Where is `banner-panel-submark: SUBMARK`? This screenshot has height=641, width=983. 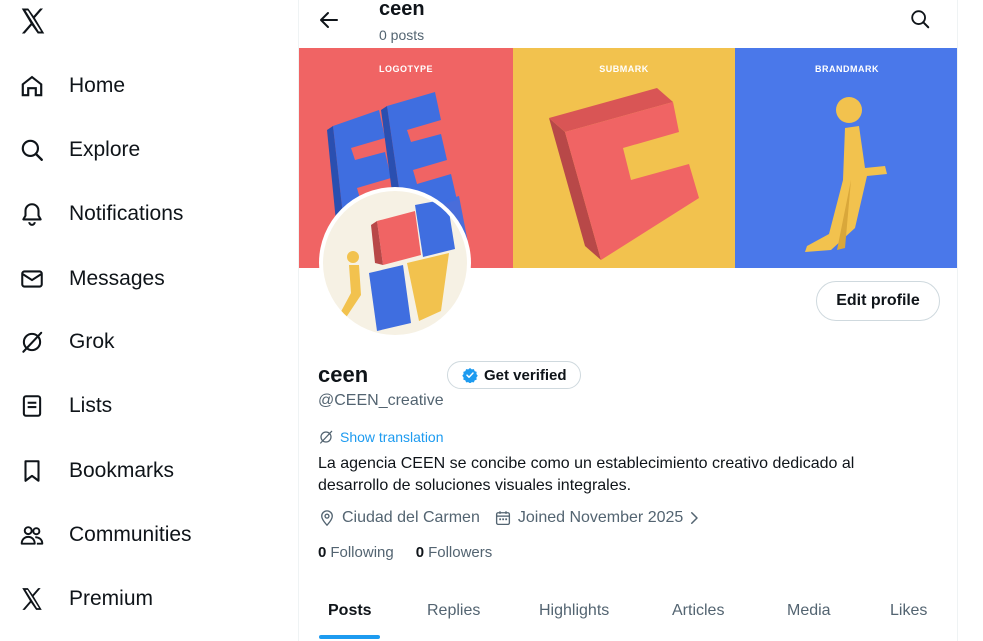
banner-panel-submark: SUBMARK is located at coordinates (624, 158).